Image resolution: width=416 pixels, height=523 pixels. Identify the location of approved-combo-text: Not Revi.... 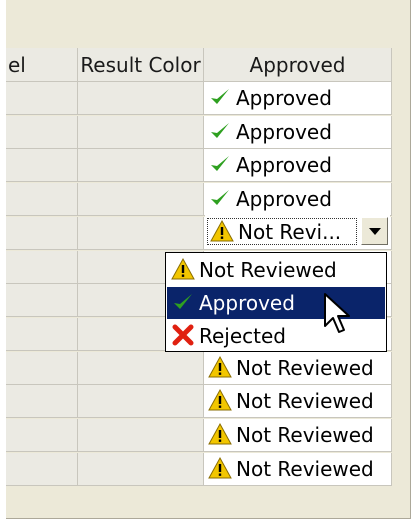
(290, 232).